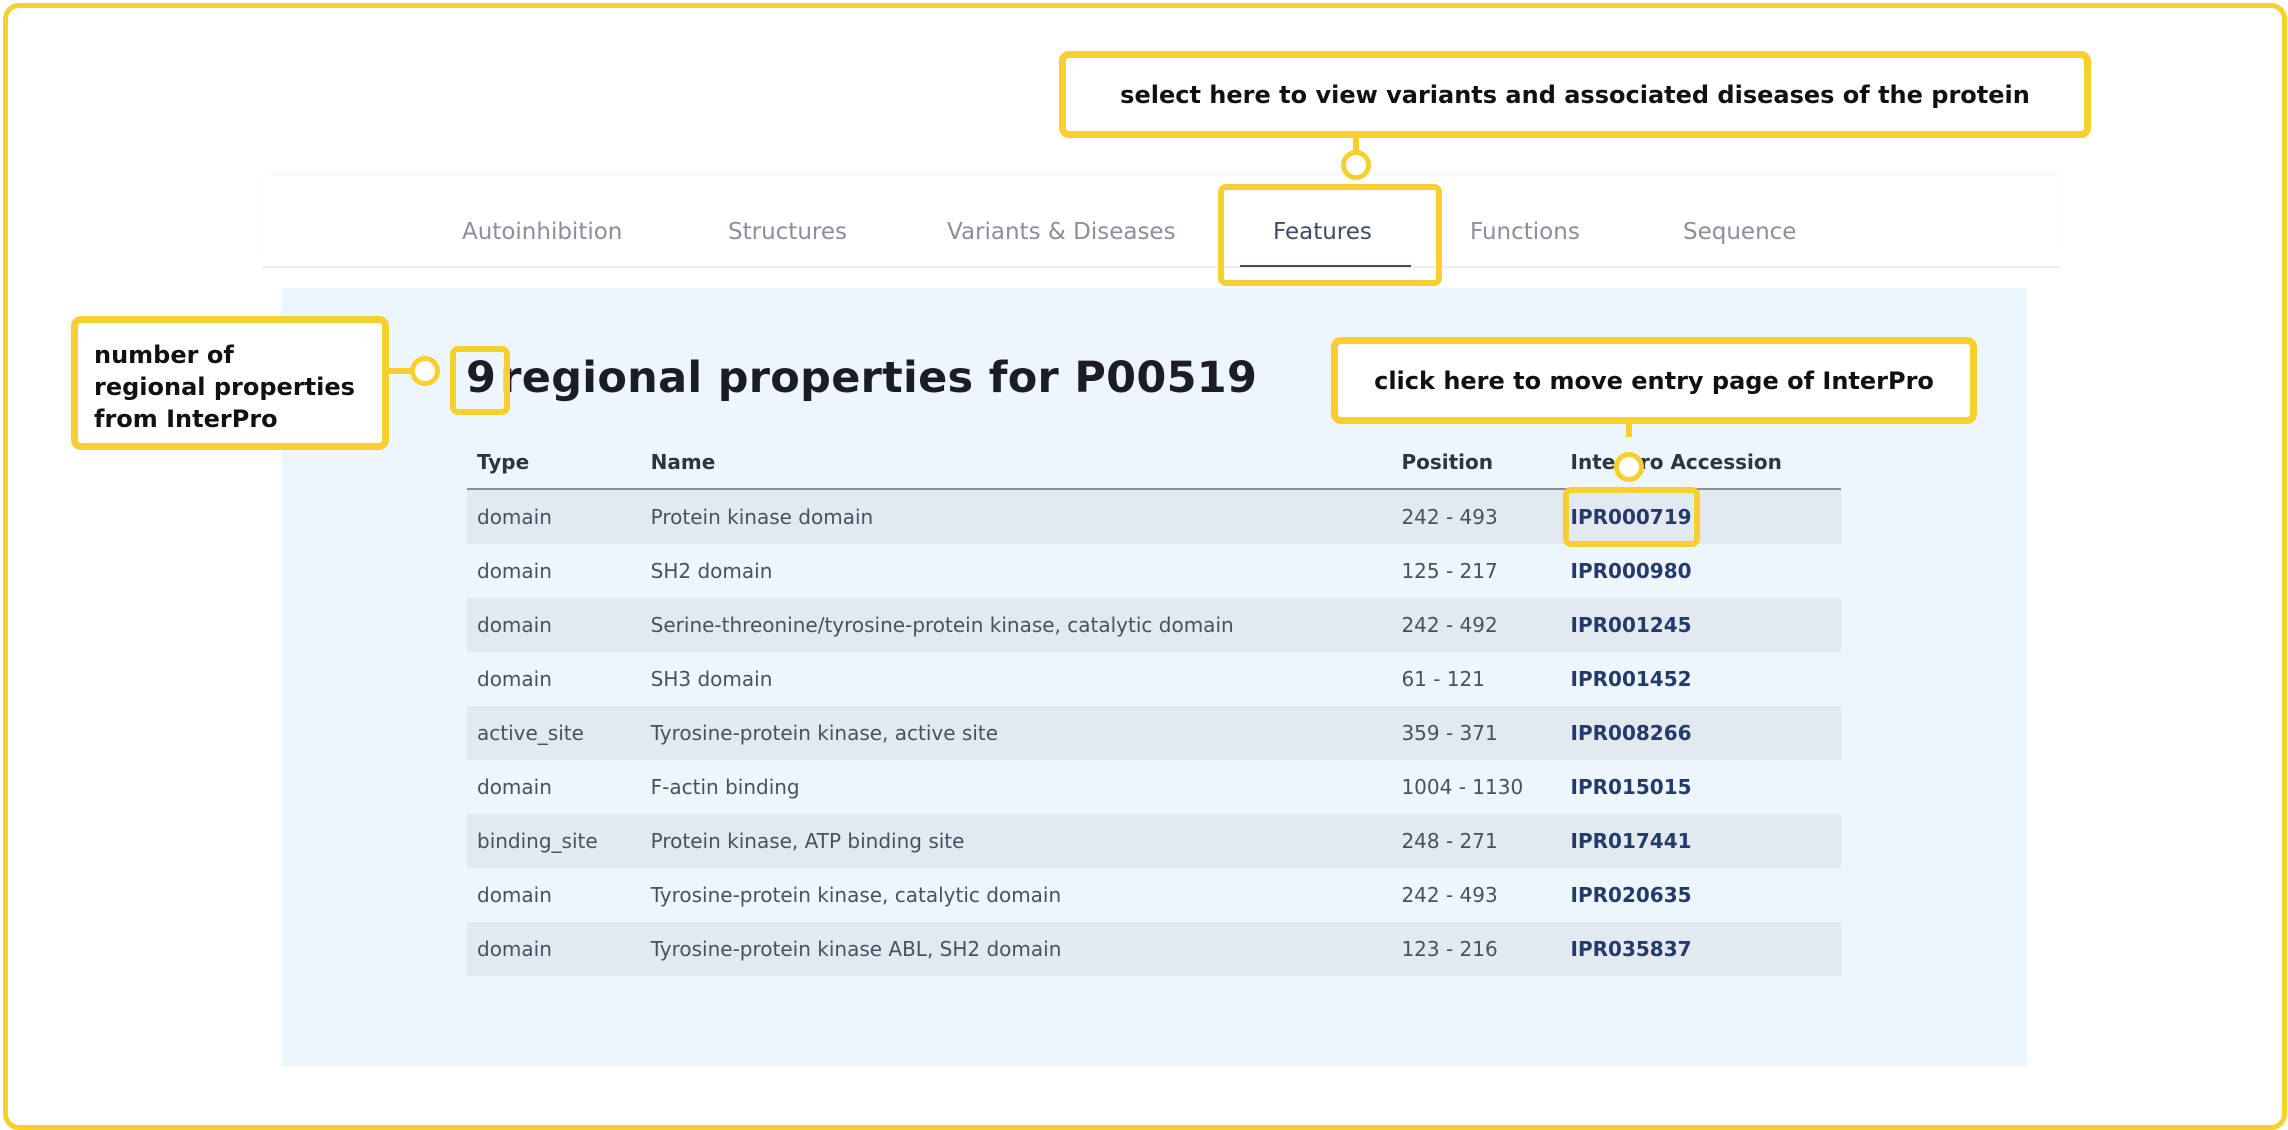 The image size is (2288, 1130). Describe the element at coordinates (1476, 679) in the screenshot. I see `cell-position: 61 - 121` at that location.